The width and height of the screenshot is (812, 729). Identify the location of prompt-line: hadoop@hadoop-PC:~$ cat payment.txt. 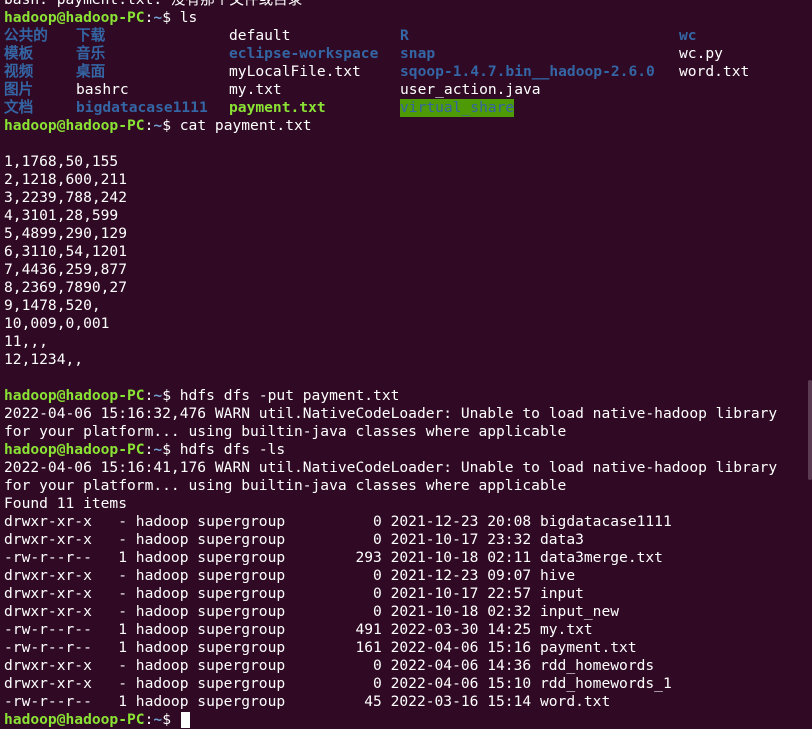
(158, 125).